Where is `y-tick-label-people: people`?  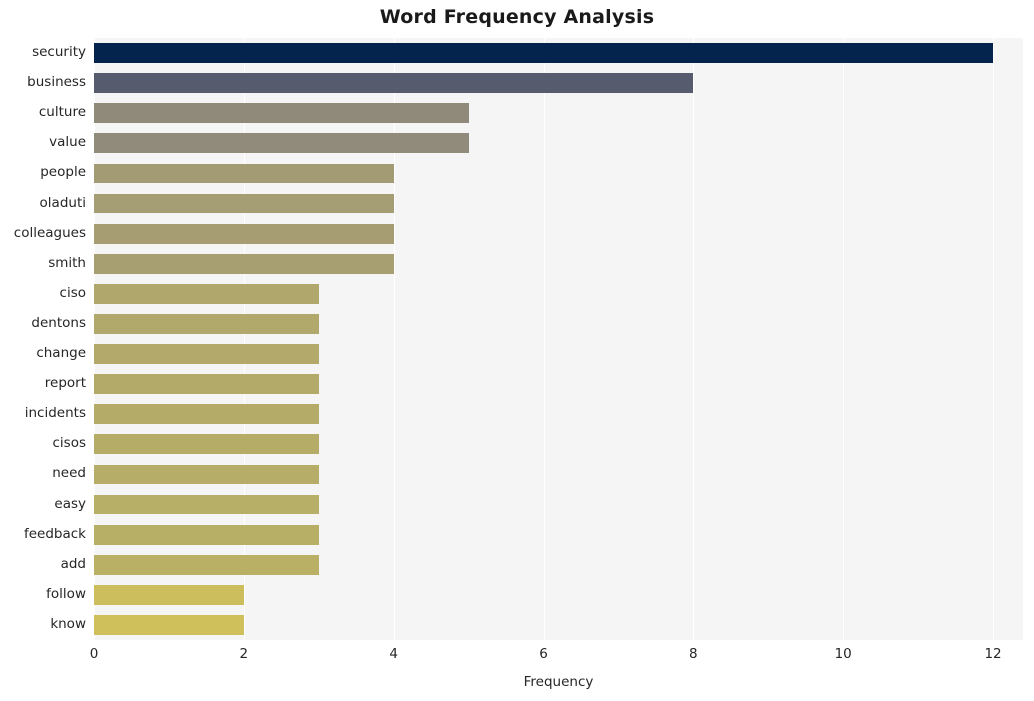
y-tick-label-people: people is located at coordinates (63, 172).